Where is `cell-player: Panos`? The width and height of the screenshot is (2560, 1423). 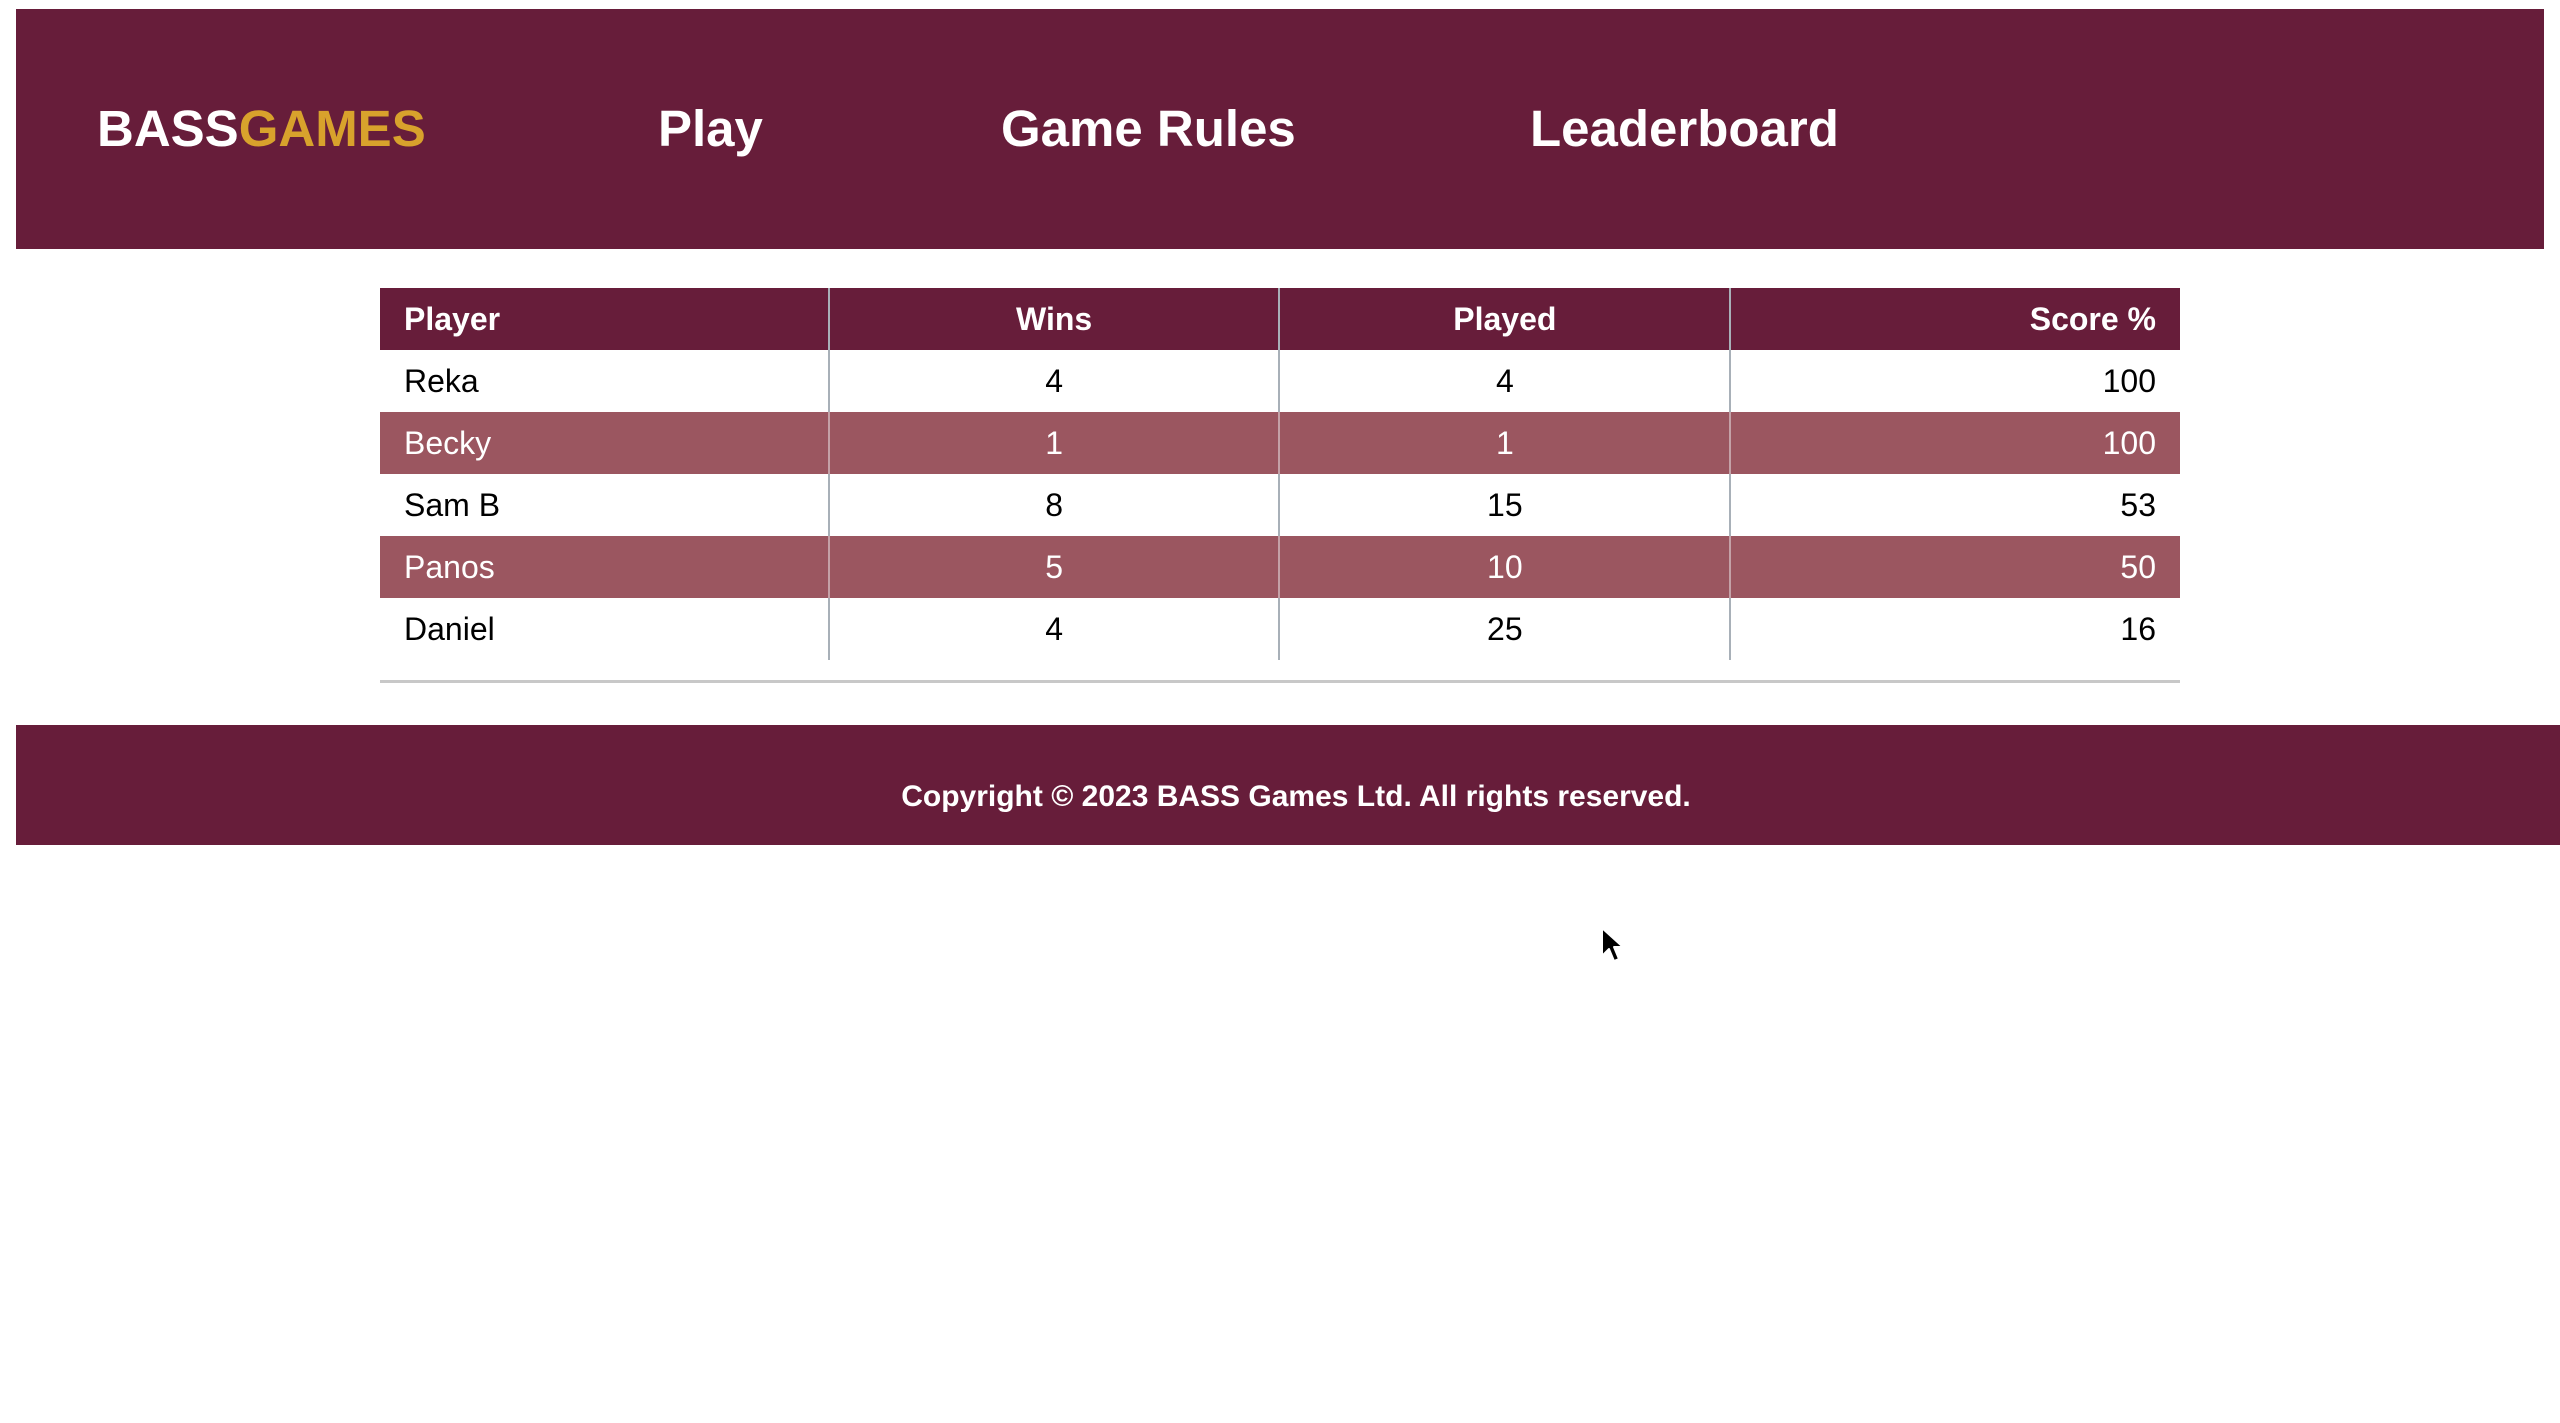
cell-player: Panos is located at coordinates (604, 567).